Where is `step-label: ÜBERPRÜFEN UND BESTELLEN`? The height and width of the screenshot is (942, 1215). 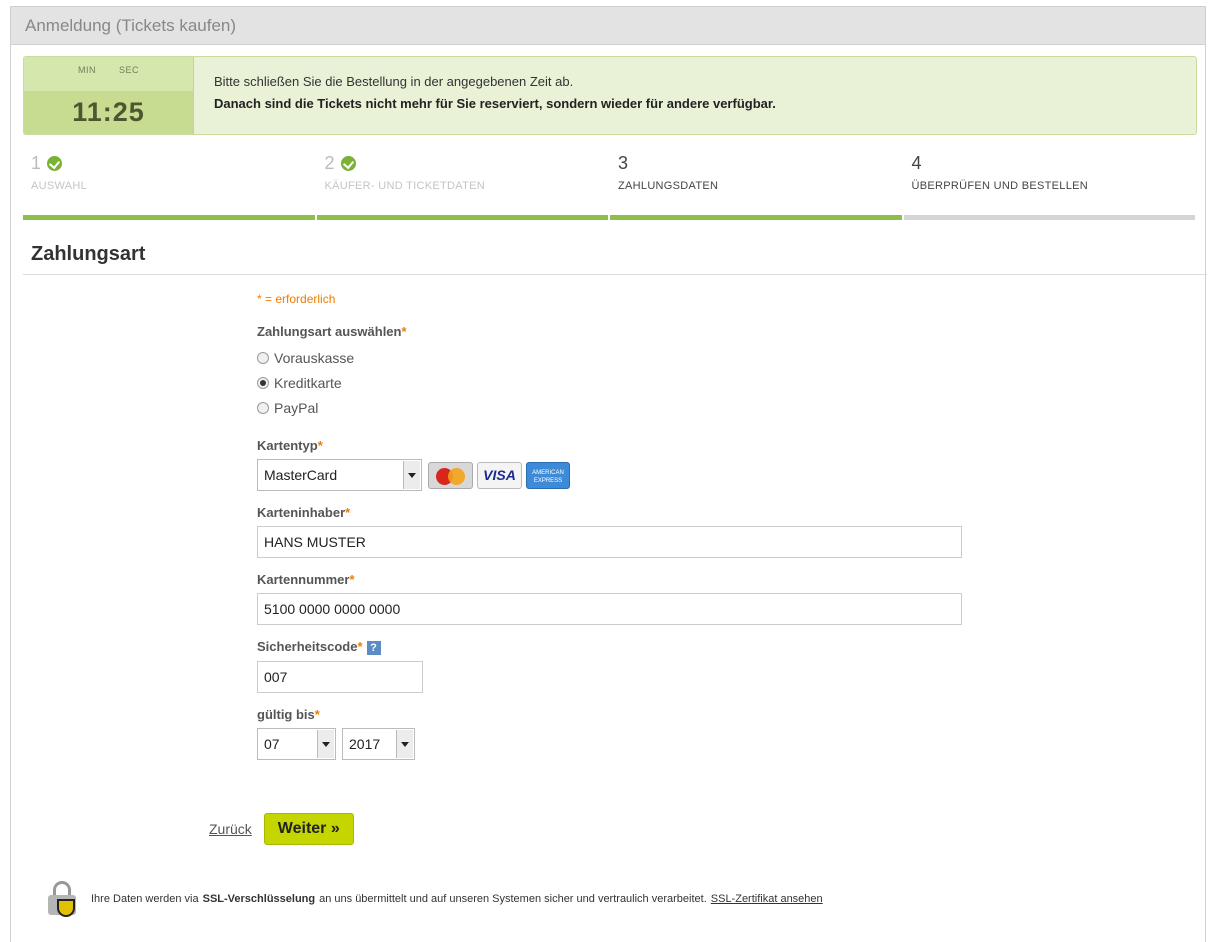 step-label: ÜBERPRÜFEN UND BESTELLEN is located at coordinates (1000, 186).